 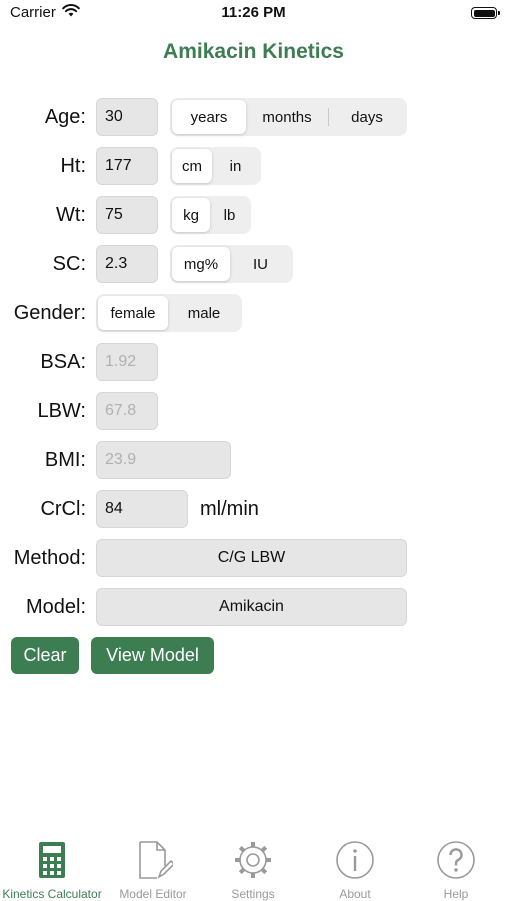 What do you see at coordinates (52, 894) in the screenshot?
I see `tab-label: Kinetics Calculator` at bounding box center [52, 894].